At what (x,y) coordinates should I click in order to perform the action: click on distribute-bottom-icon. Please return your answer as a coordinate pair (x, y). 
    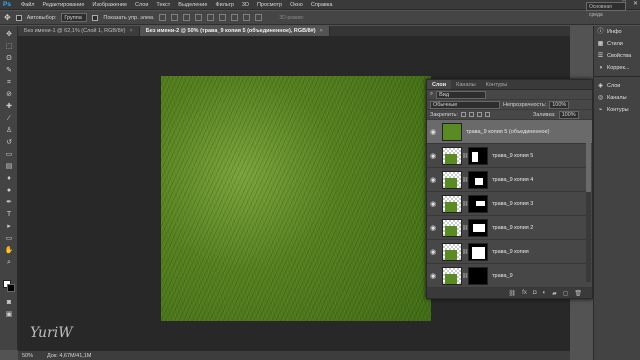
    Looking at the image, I should click on (259, 17).